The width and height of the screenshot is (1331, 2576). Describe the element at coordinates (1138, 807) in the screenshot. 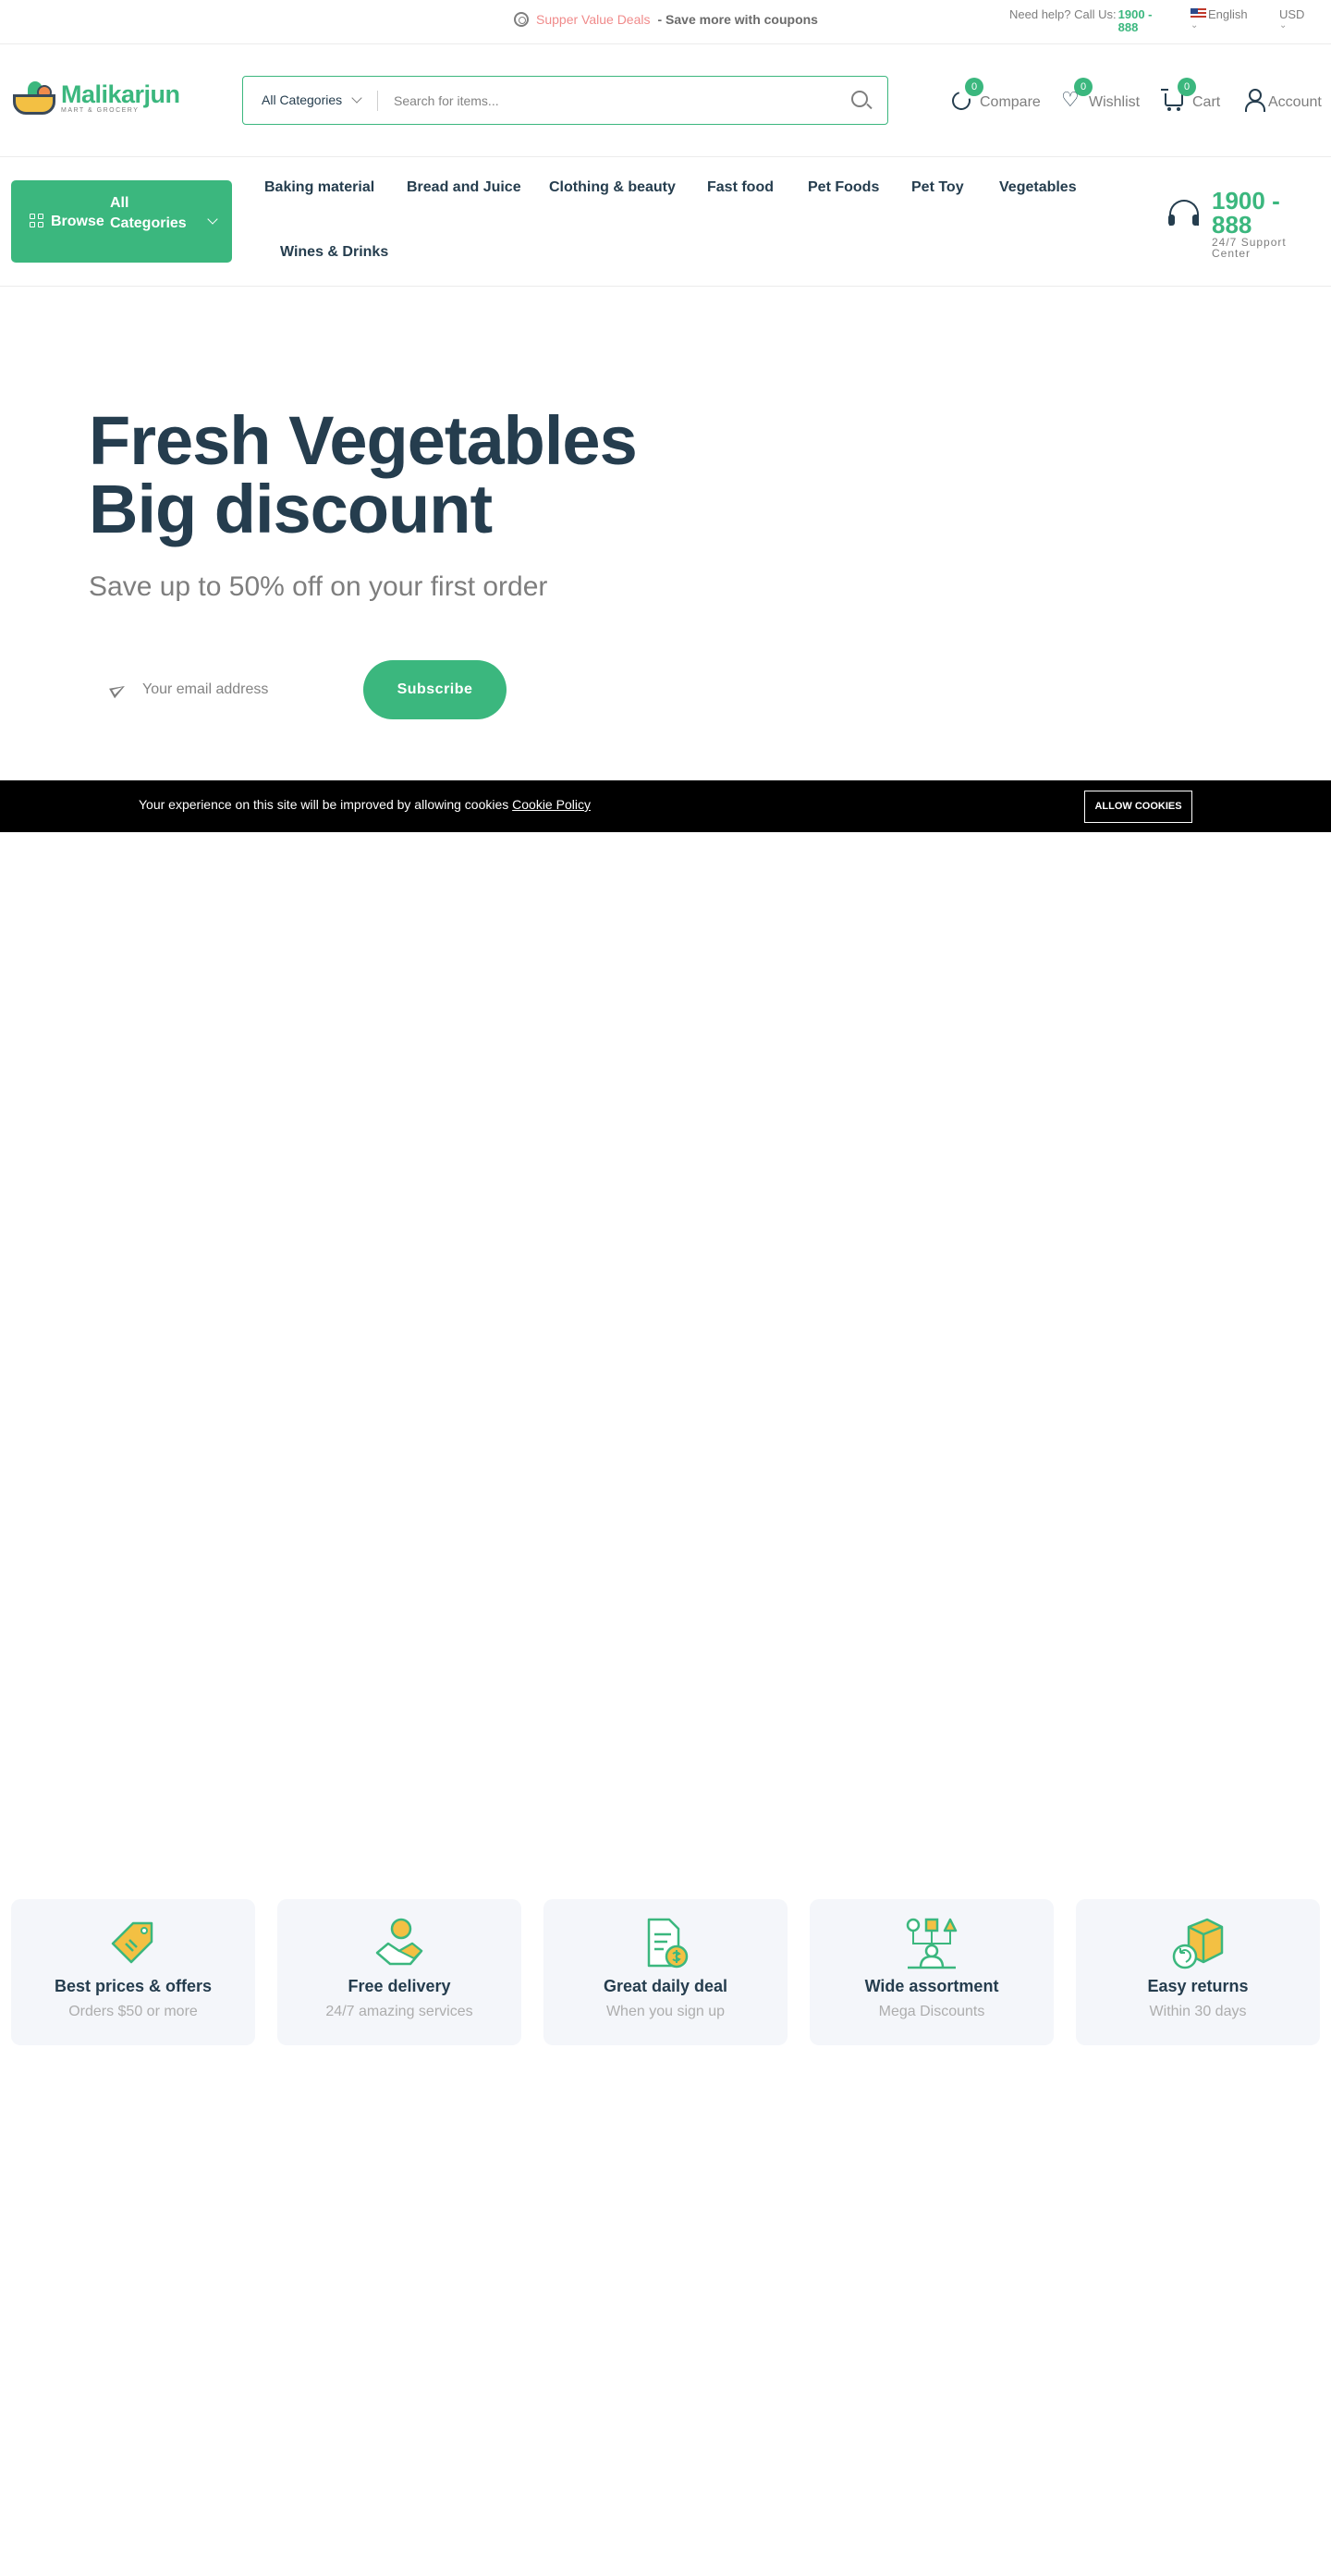

I see `allow-cookies-button: ALLOW COOKIES` at that location.